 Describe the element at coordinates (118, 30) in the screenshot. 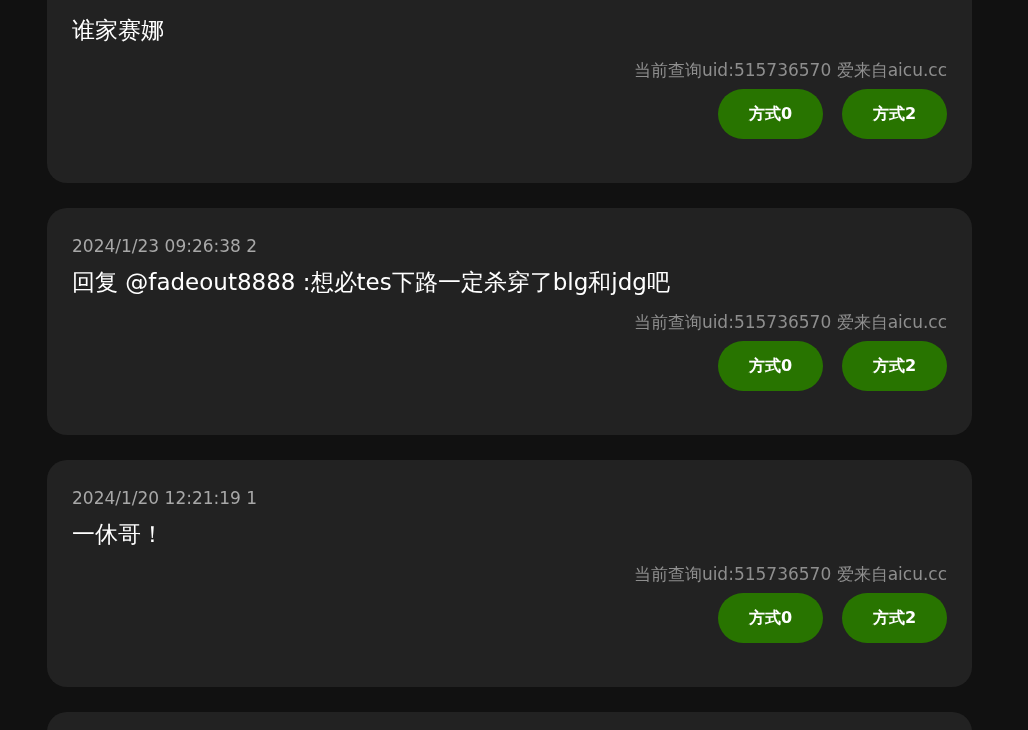

I see `comment-text: 谁家赛娜` at that location.